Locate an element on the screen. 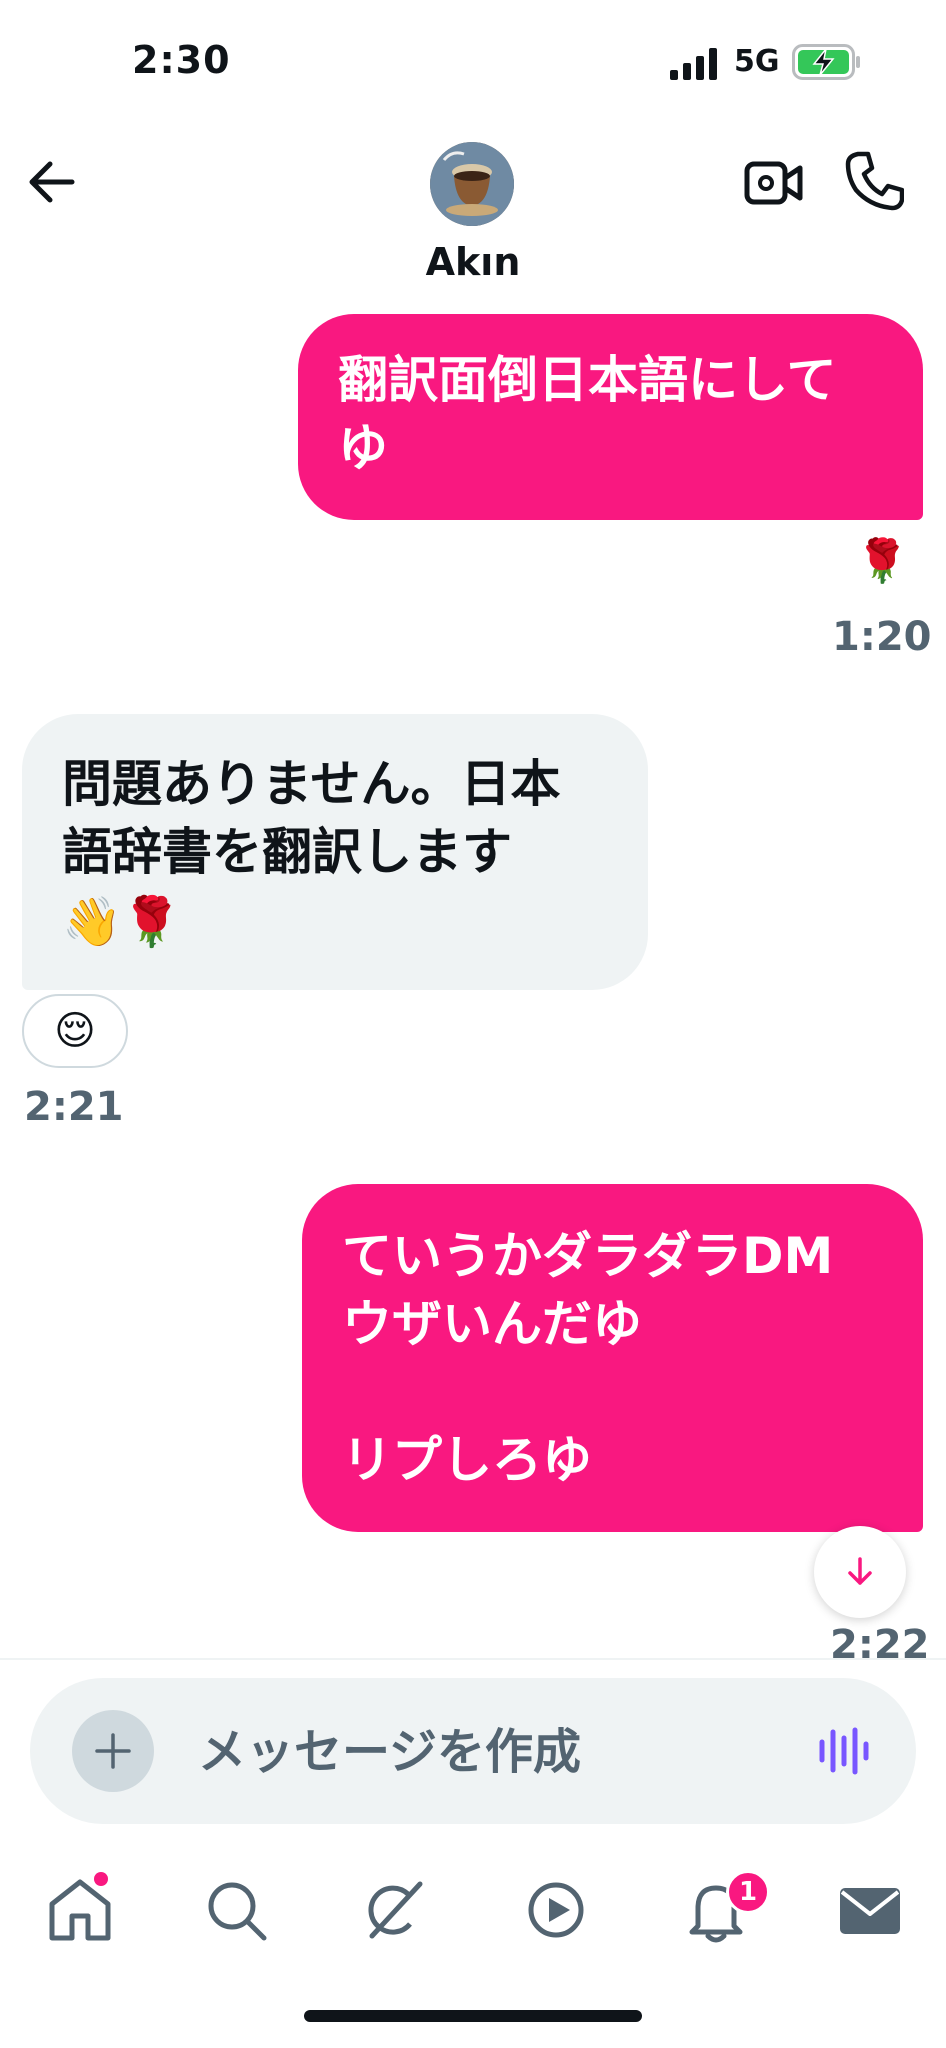  message-text: 翻訳面倒日本語にして is located at coordinates (587, 380).